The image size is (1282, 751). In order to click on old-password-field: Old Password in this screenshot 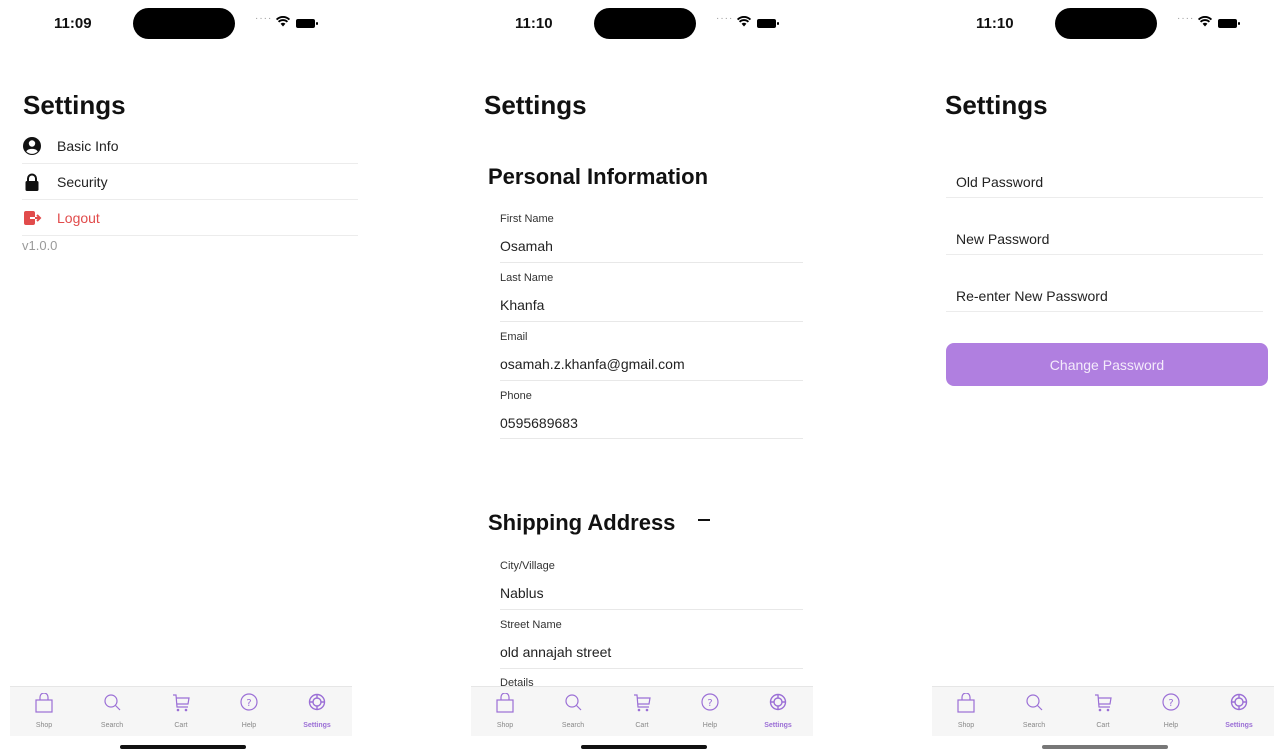, I will do `click(1104, 178)`.